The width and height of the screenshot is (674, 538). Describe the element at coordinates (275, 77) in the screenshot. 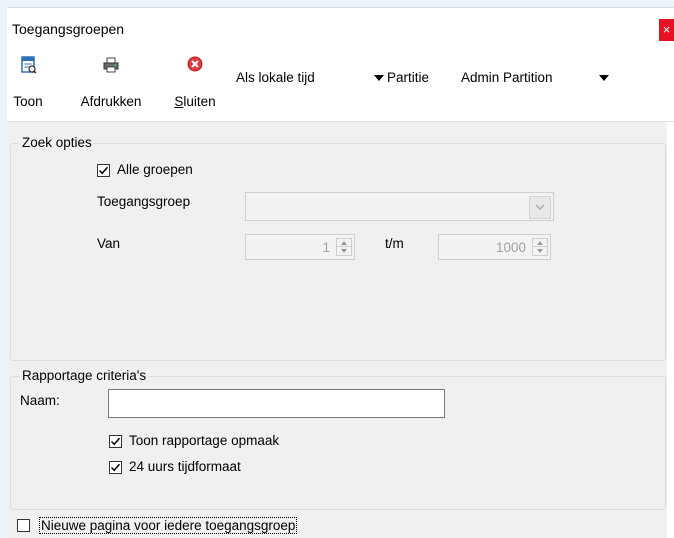

I see `time-mode-value: Als lokale tijd` at that location.